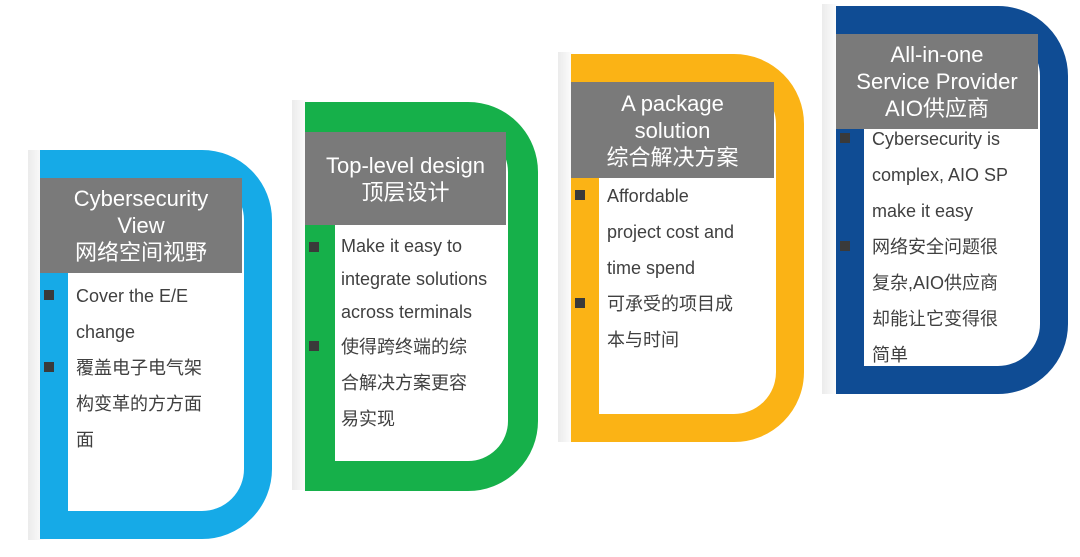 Image resolution: width=1080 pixels, height=557 pixels. What do you see at coordinates (671, 232) in the screenshot?
I see `bullet-item: Affordable project cost and time spend` at bounding box center [671, 232].